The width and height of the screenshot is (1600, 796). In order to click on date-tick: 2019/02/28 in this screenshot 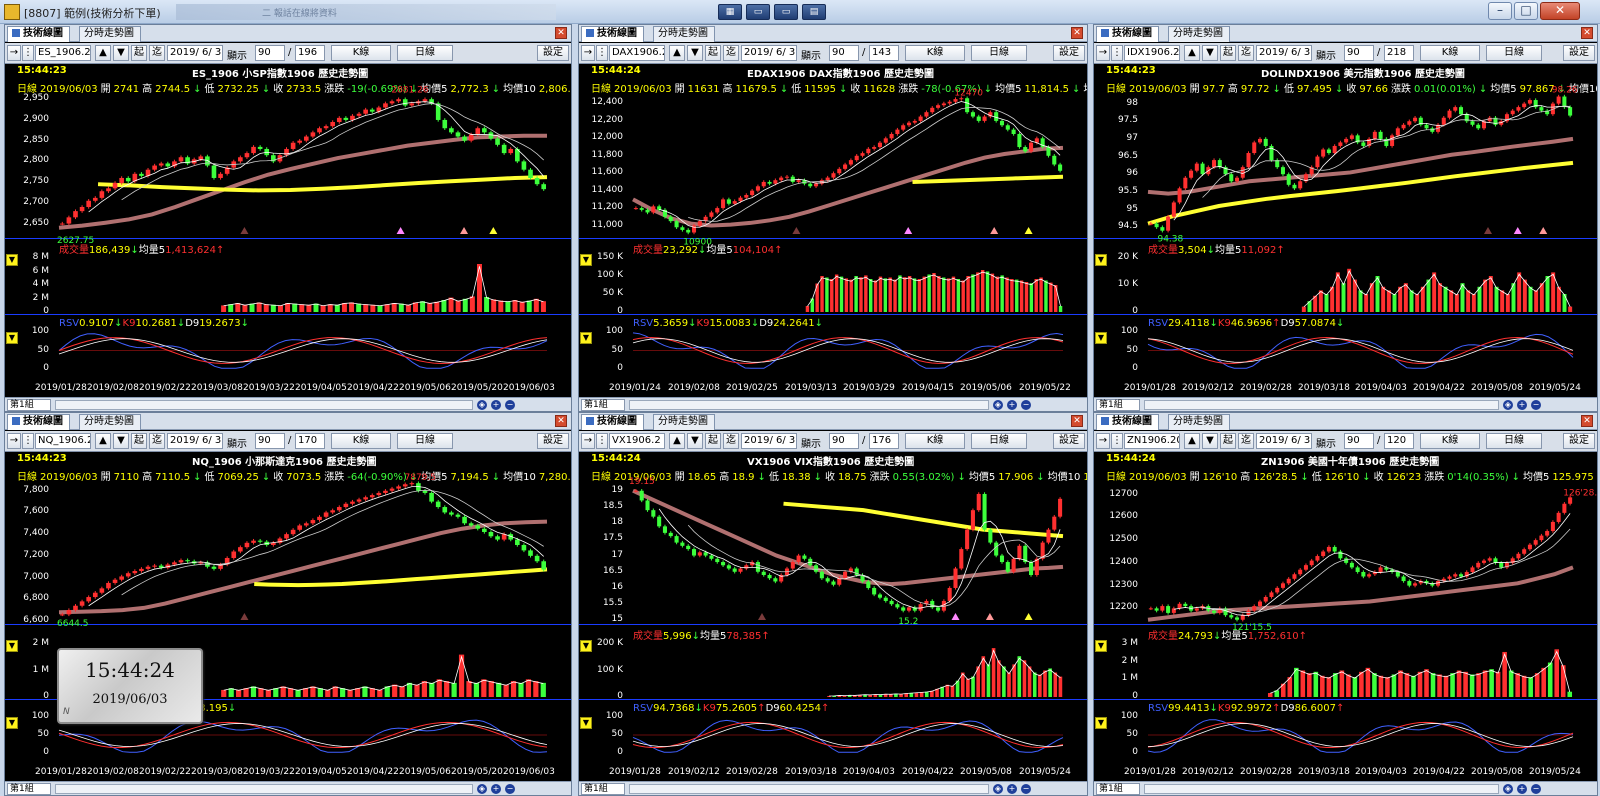, I will do `click(752, 772)`.